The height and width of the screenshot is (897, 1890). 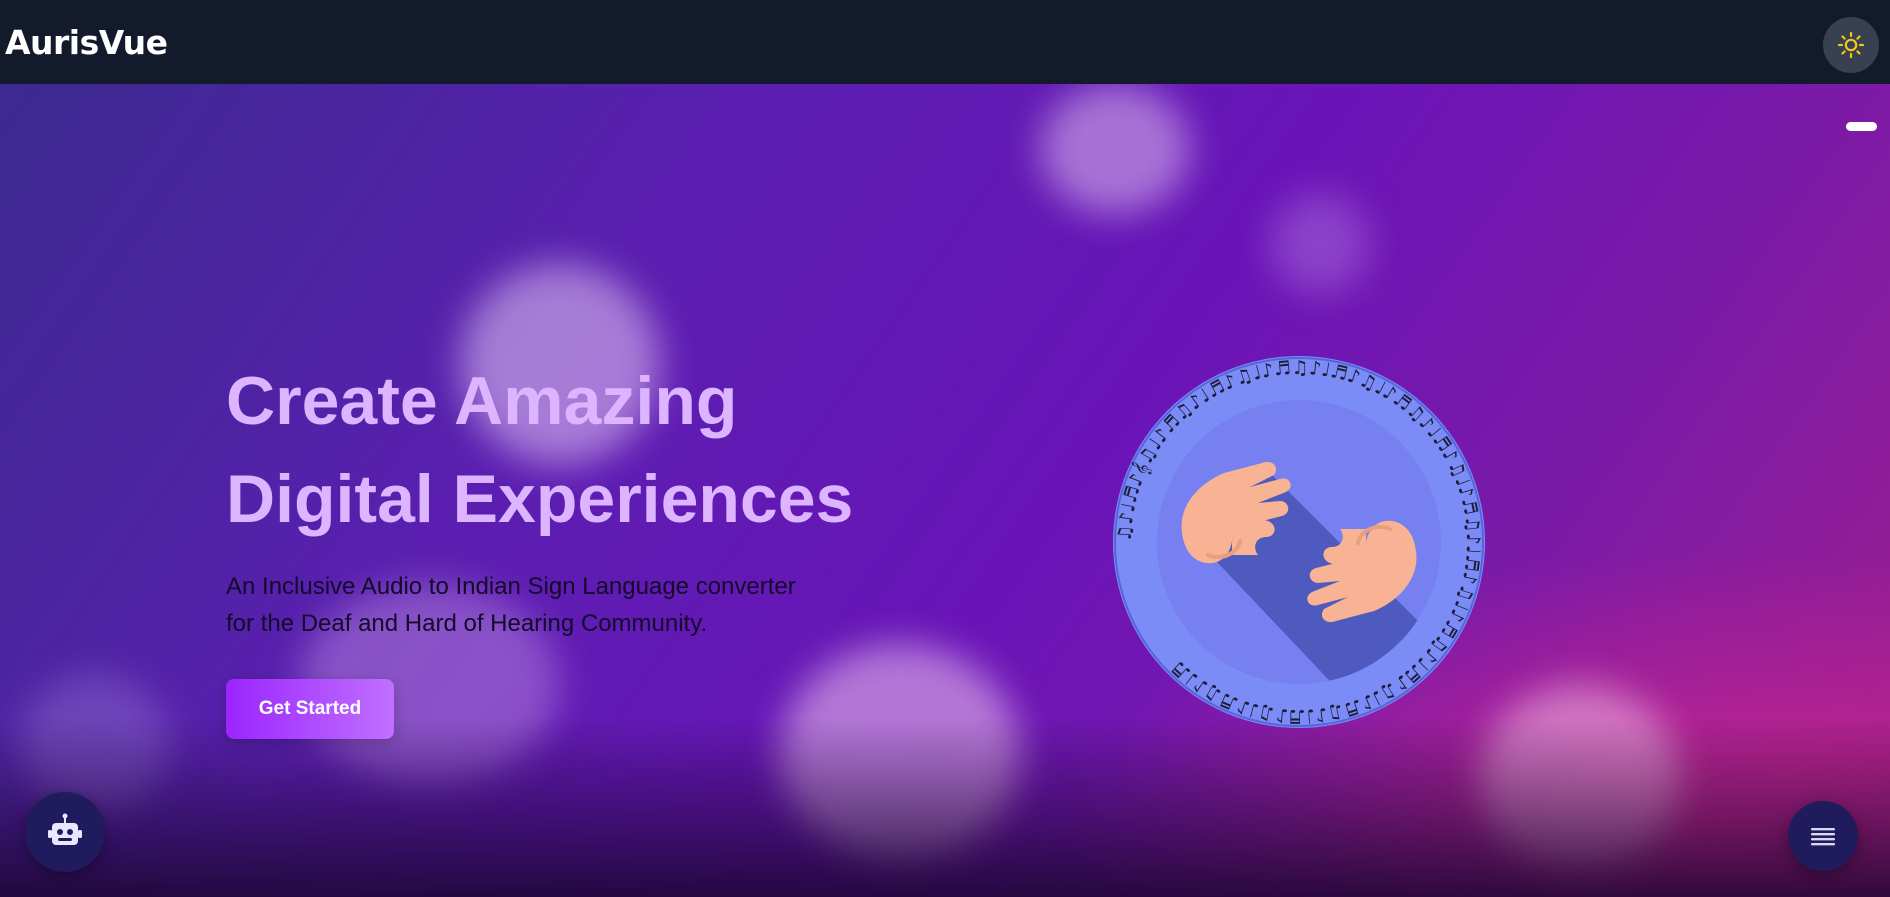 I want to click on hero-title: Create Amazing Digital Experiences, so click(x=586, y=450).